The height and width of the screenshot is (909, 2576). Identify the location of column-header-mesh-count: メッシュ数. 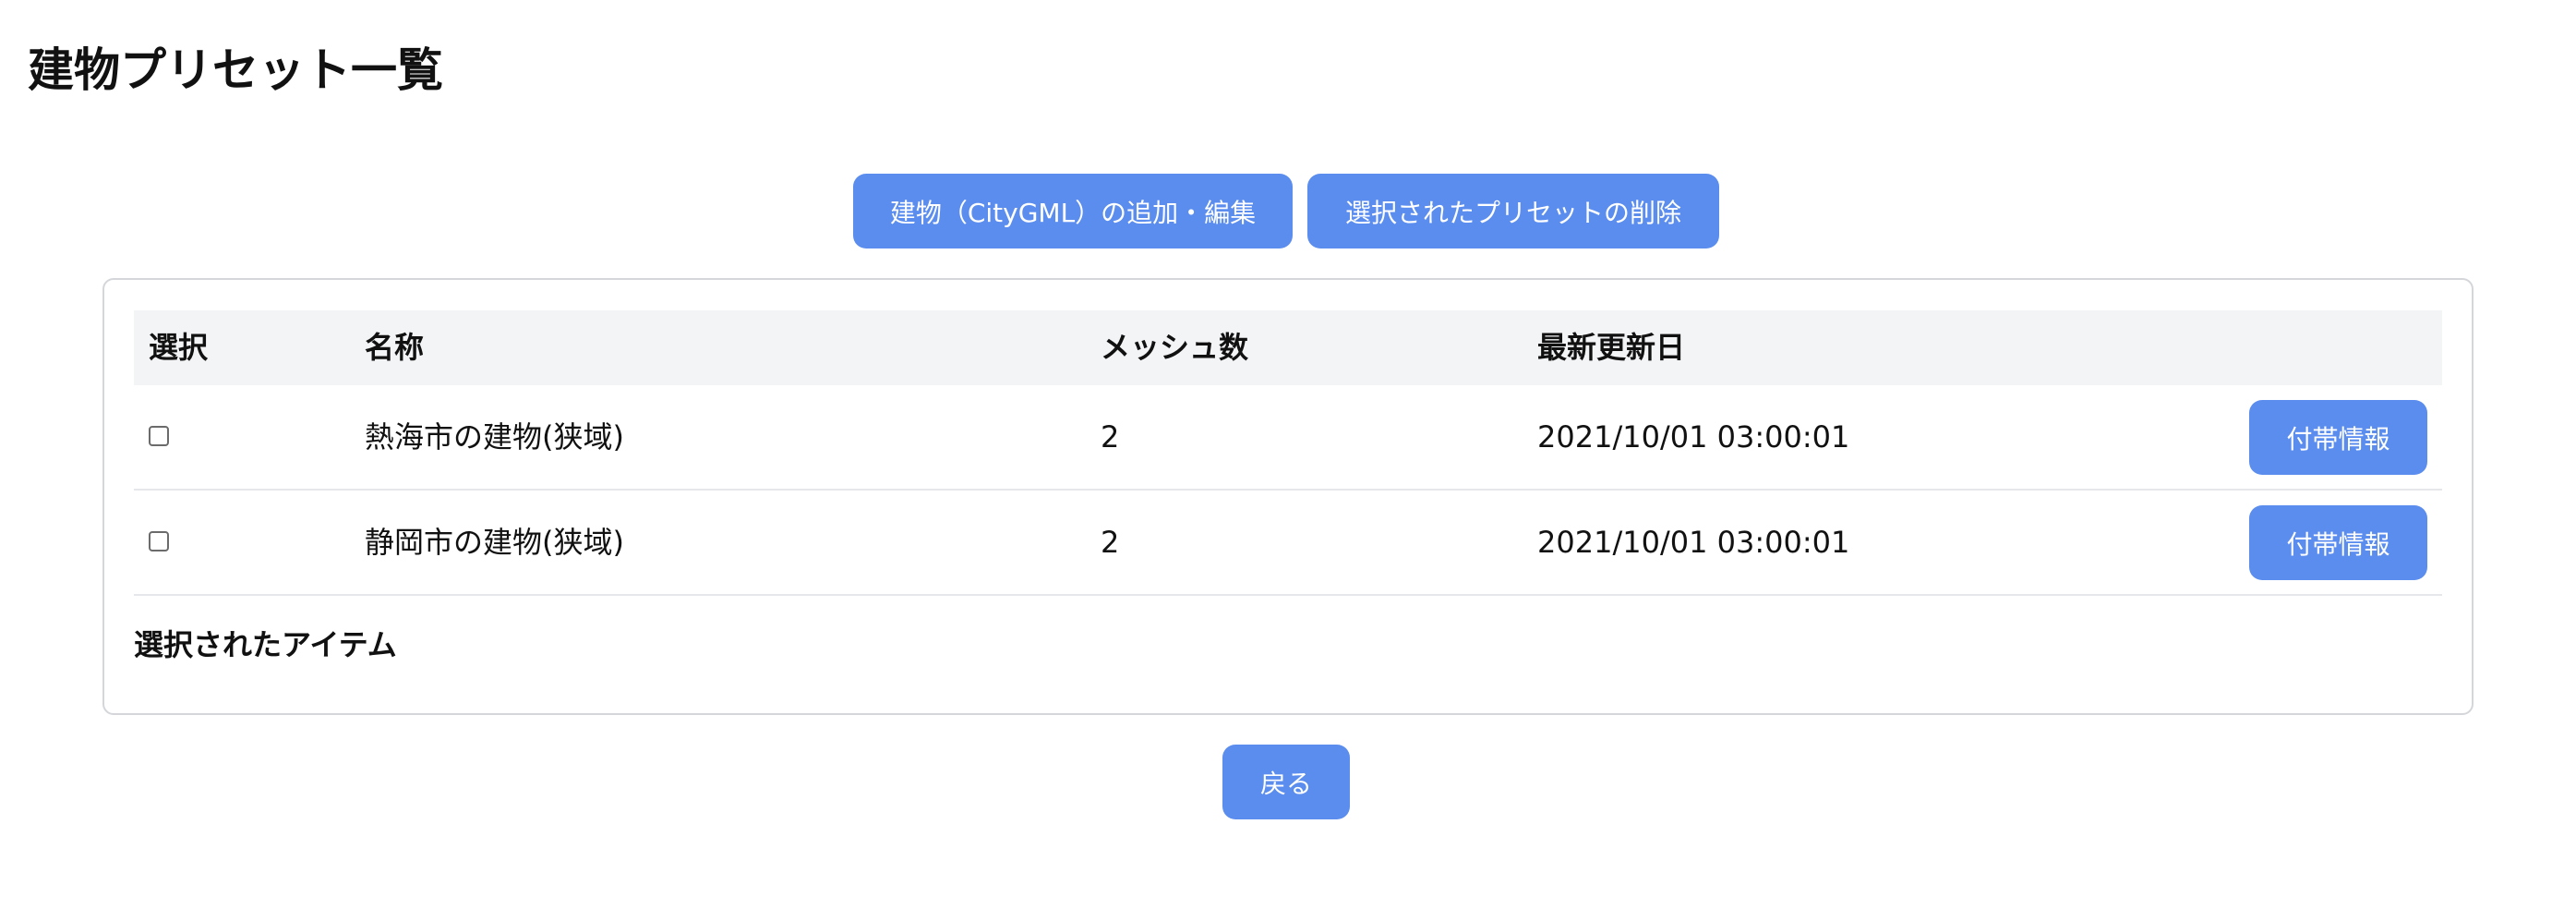
(1175, 348).